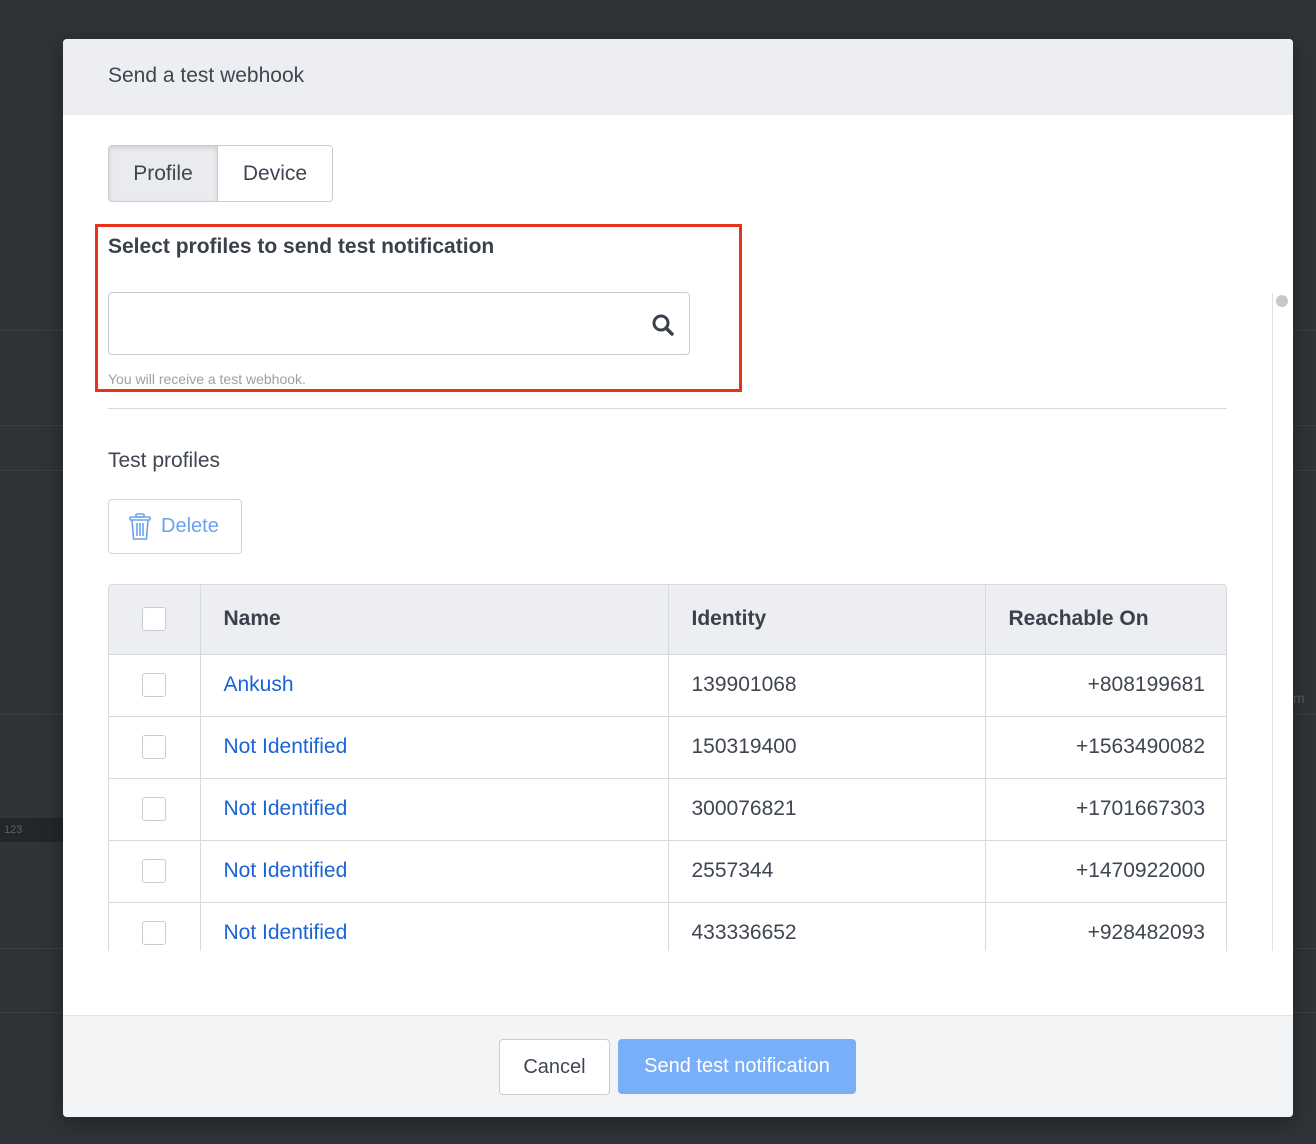  What do you see at coordinates (381, 324) in the screenshot?
I see `profile-search-input` at bounding box center [381, 324].